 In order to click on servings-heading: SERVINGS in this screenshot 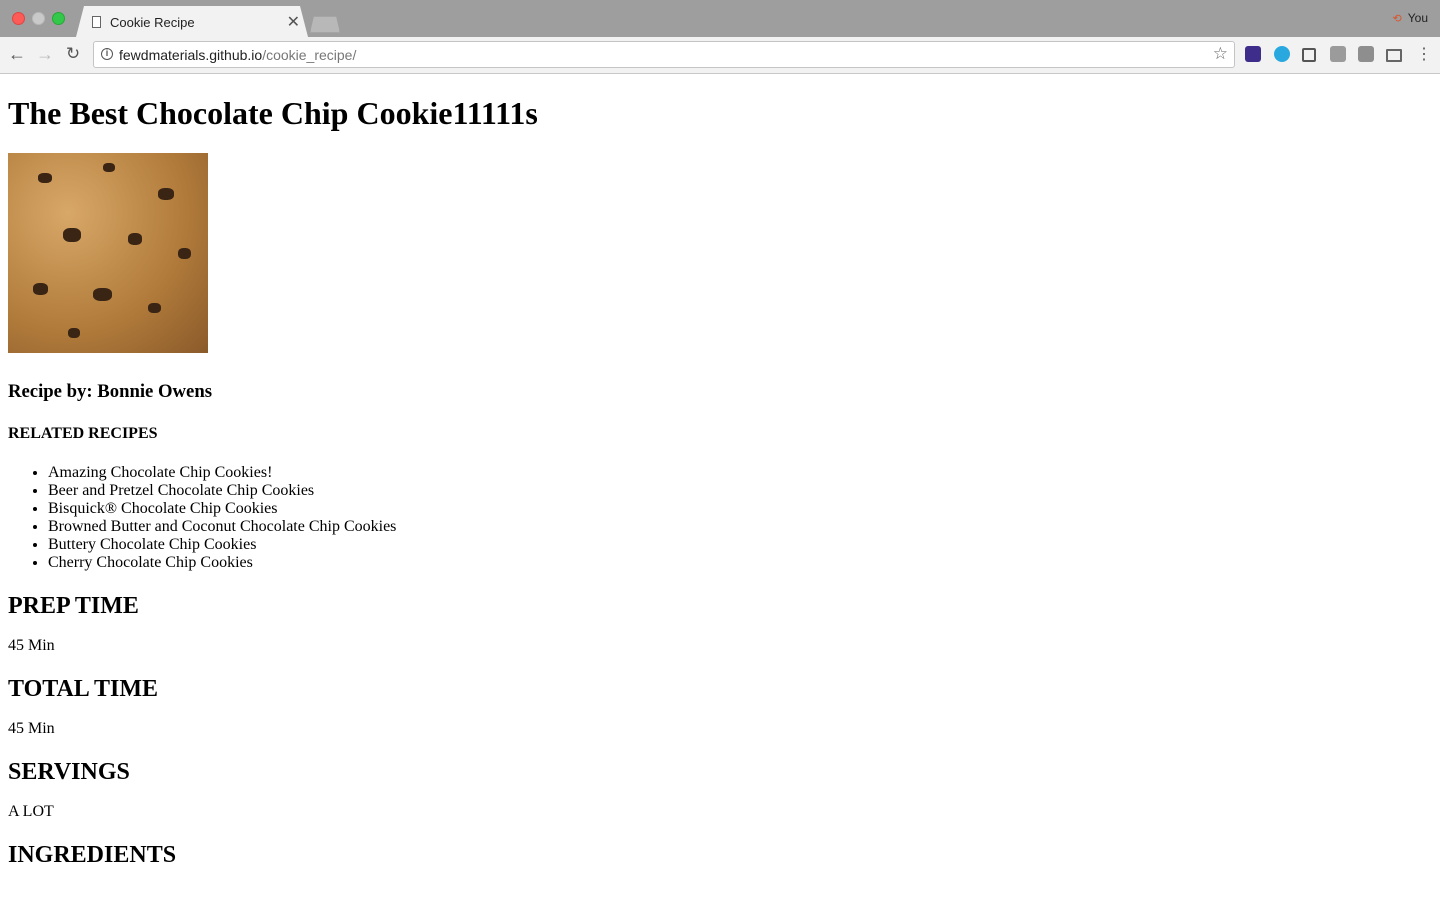, I will do `click(69, 772)`.